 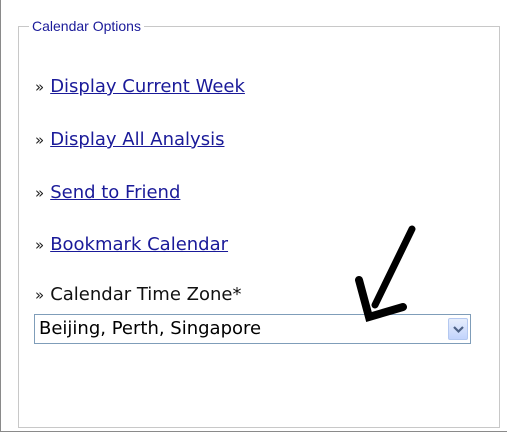 I want to click on option-row-bookmark-calendar: » Bookmark Calendar, so click(x=131, y=244).